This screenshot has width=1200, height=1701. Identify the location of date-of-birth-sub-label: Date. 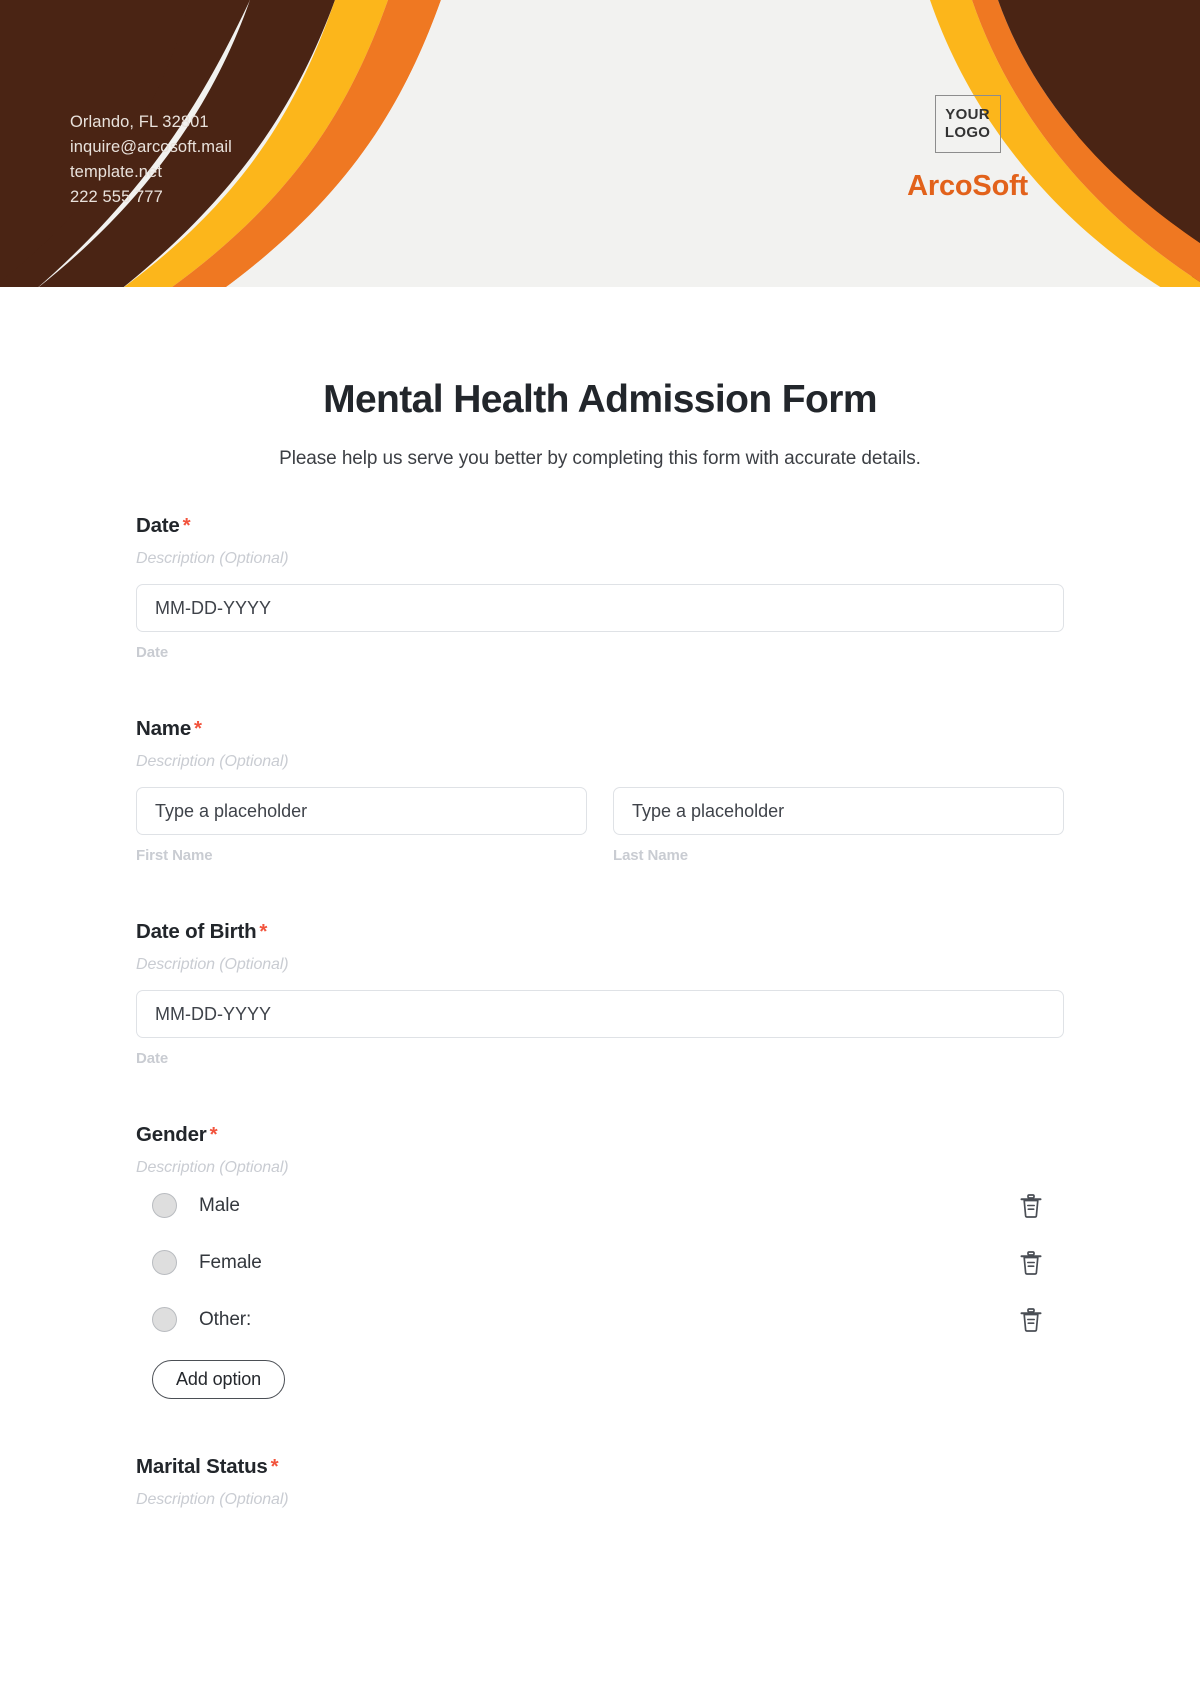
(152, 1058).